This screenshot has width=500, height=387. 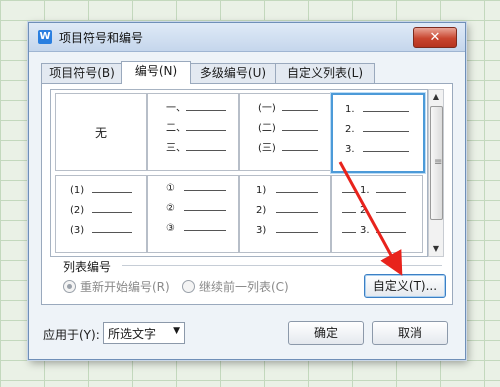 What do you see at coordinates (132, 334) in the screenshot?
I see `apply-to-value: 所选文字` at bounding box center [132, 334].